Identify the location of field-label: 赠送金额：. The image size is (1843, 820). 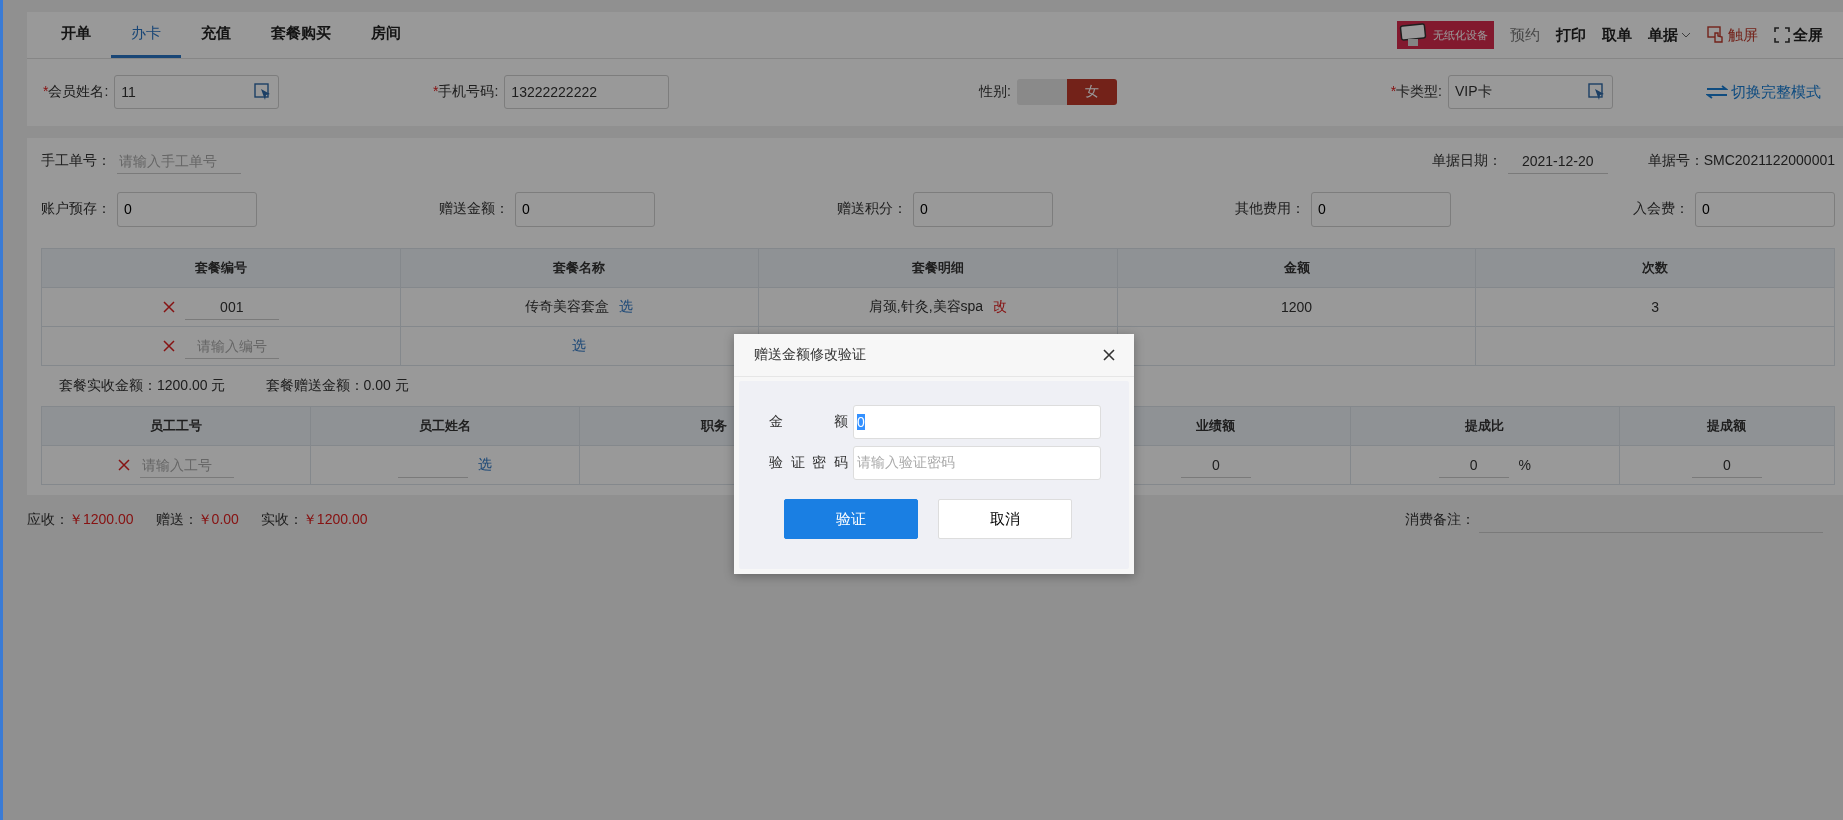
(474, 209).